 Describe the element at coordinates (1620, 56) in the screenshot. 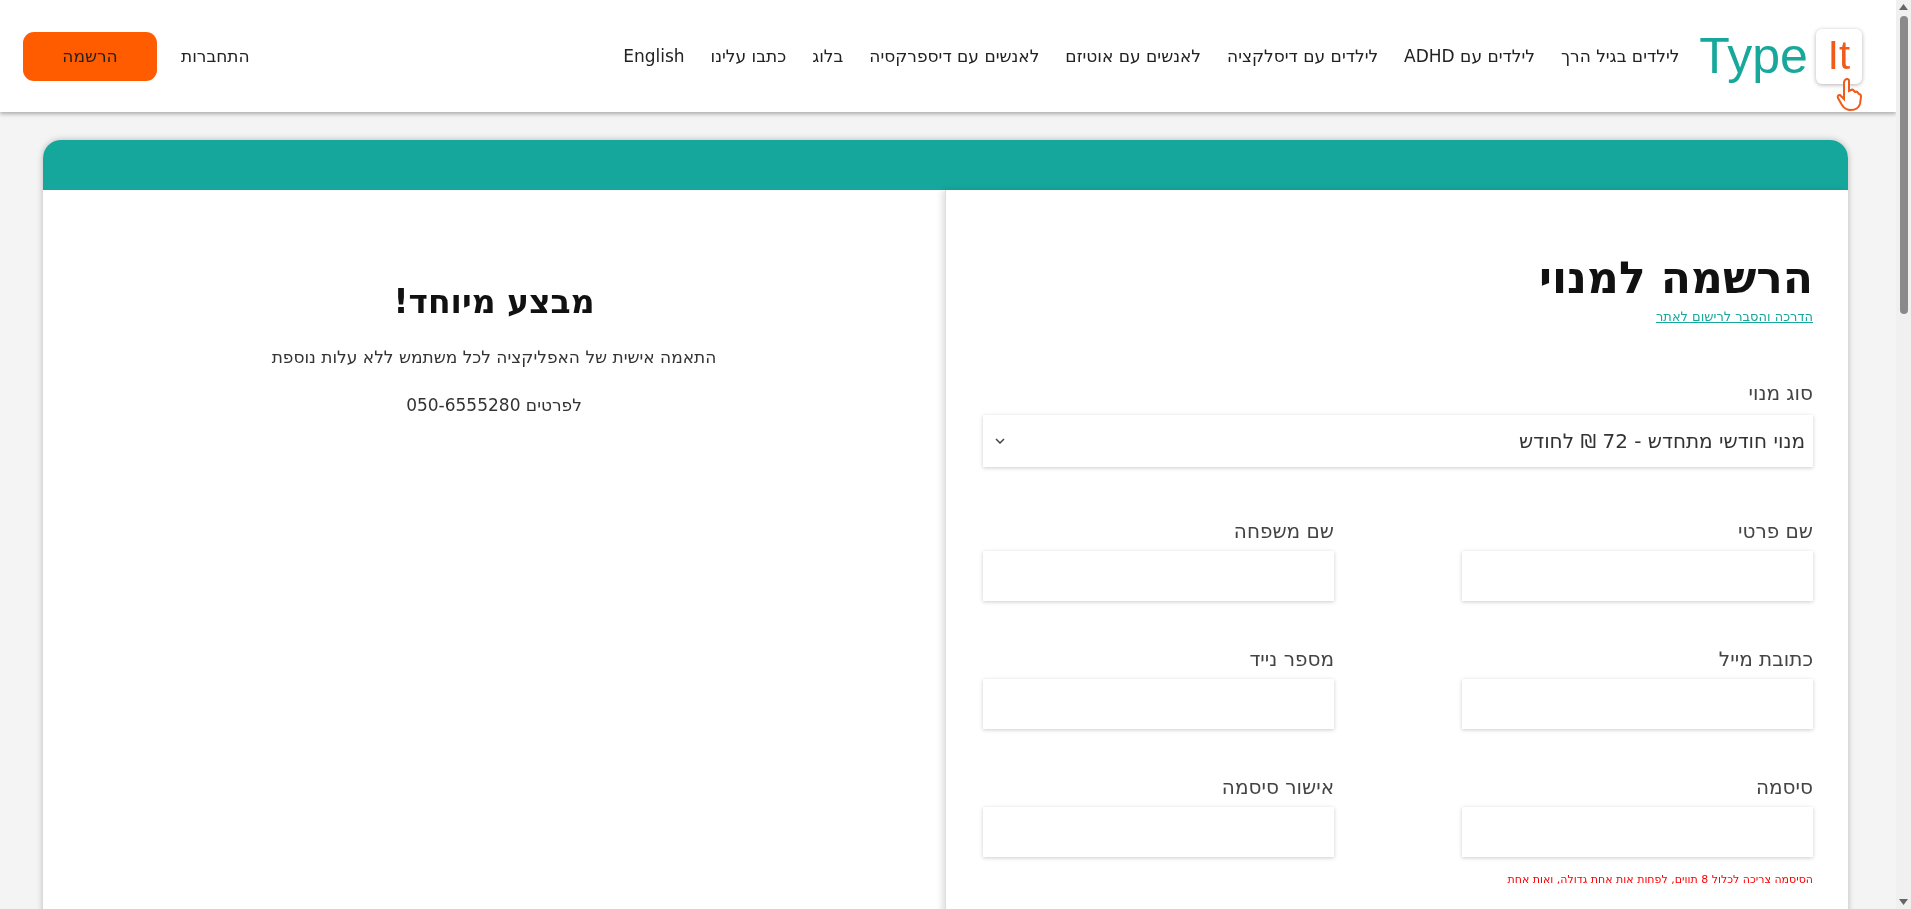

I see `nav-link: לילדים בגיל הרך` at that location.